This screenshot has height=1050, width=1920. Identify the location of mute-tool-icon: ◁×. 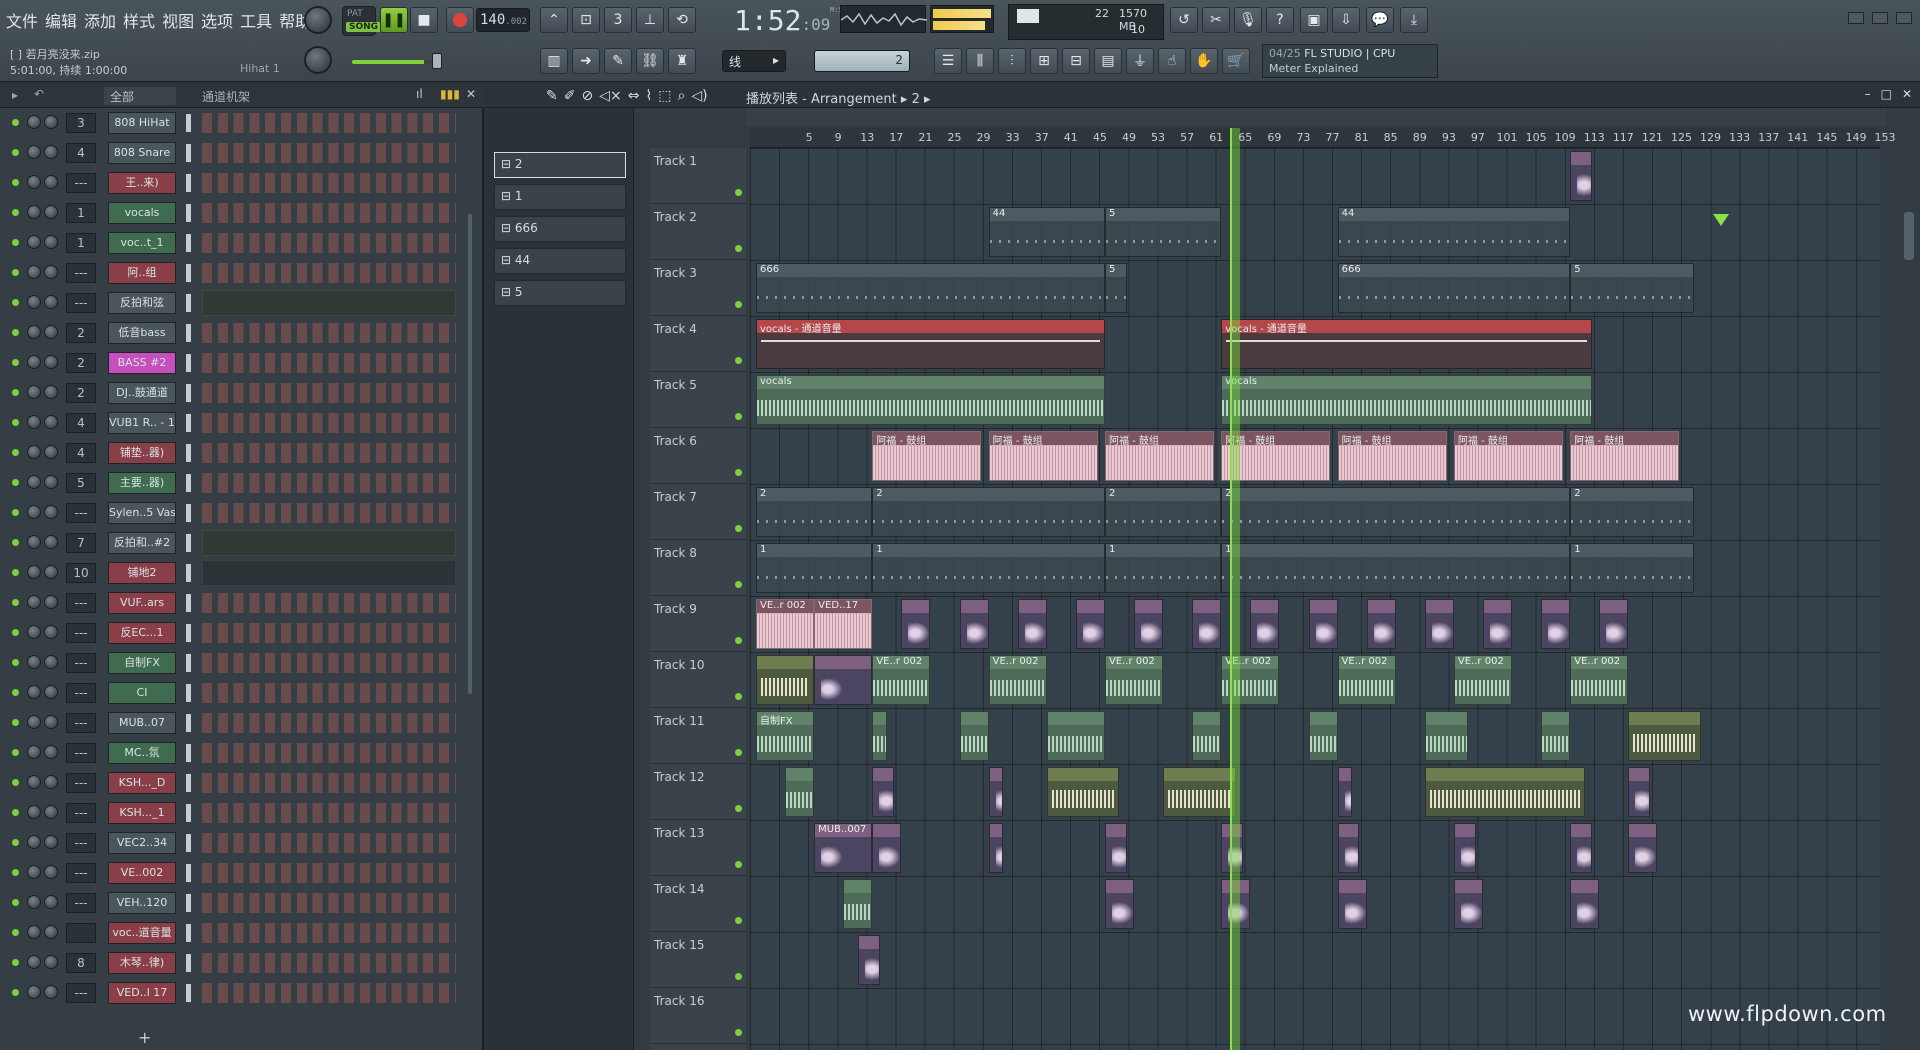
(610, 96).